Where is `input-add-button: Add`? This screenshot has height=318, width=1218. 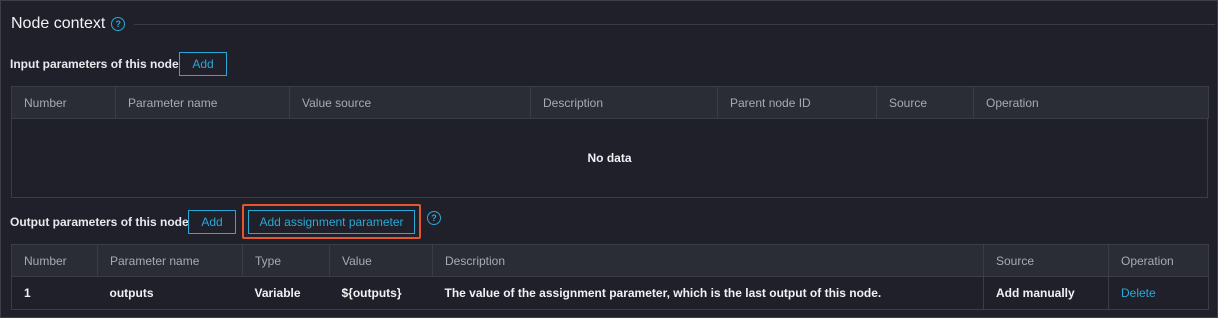 input-add-button: Add is located at coordinates (203, 64).